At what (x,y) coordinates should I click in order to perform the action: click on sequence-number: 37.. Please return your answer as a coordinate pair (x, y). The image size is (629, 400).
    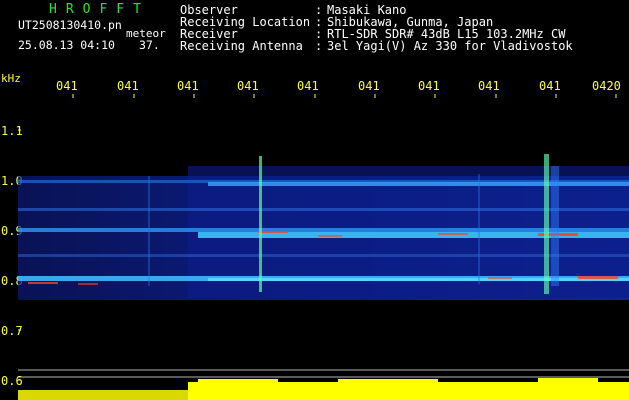
    Looking at the image, I should click on (149, 45).